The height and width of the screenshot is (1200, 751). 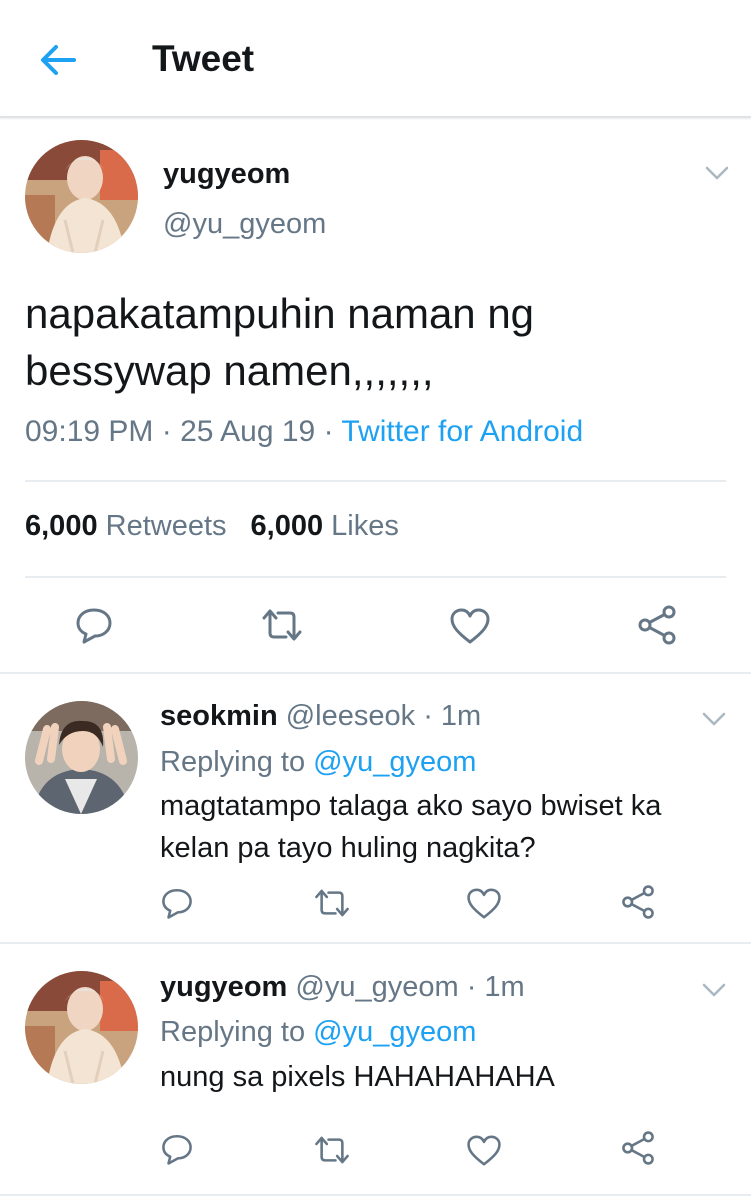 I want to click on user-handle: @leeseok, so click(x=350, y=716).